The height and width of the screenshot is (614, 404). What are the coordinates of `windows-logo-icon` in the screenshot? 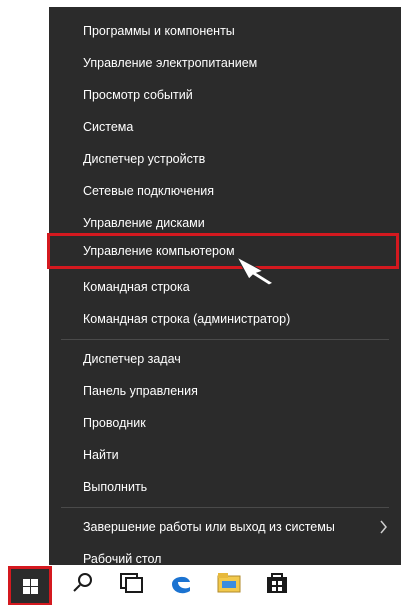 It's located at (30, 586).